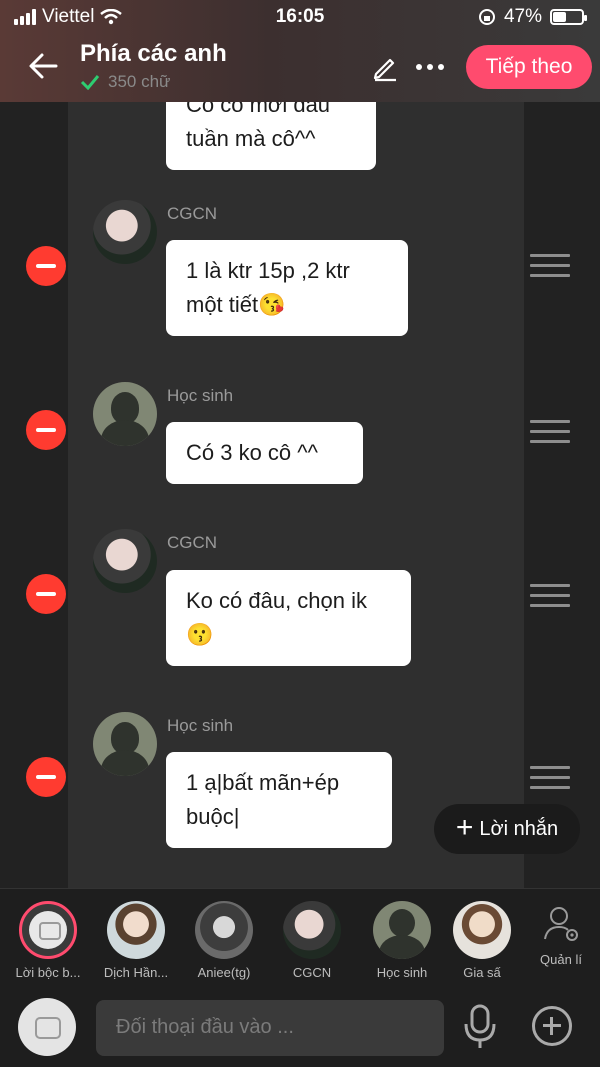 This screenshot has height=1067, width=600. Describe the element at coordinates (486, 17) in the screenshot. I see `rotation-lock-icon` at that location.